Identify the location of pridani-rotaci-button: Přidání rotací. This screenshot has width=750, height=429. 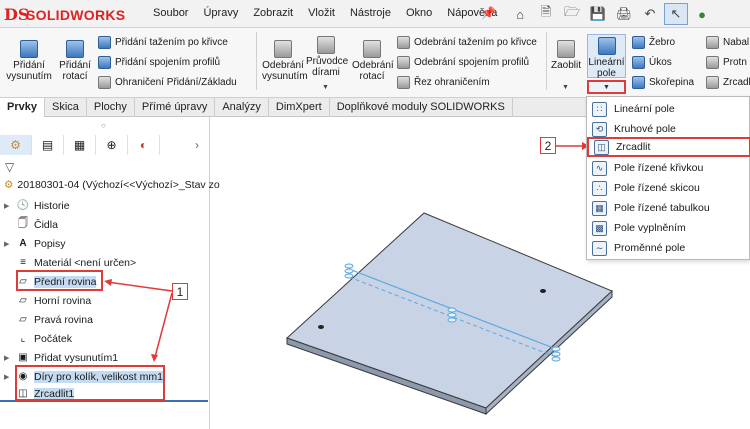
(75, 61).